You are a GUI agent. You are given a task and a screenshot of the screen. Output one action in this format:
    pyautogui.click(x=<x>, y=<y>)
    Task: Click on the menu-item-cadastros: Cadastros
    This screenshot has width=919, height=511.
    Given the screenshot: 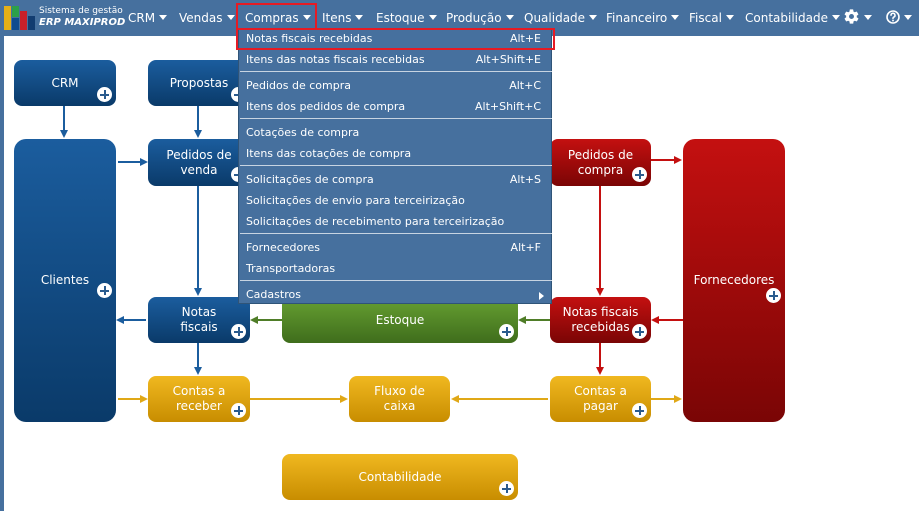 What is the action you would take?
    pyautogui.click(x=273, y=294)
    